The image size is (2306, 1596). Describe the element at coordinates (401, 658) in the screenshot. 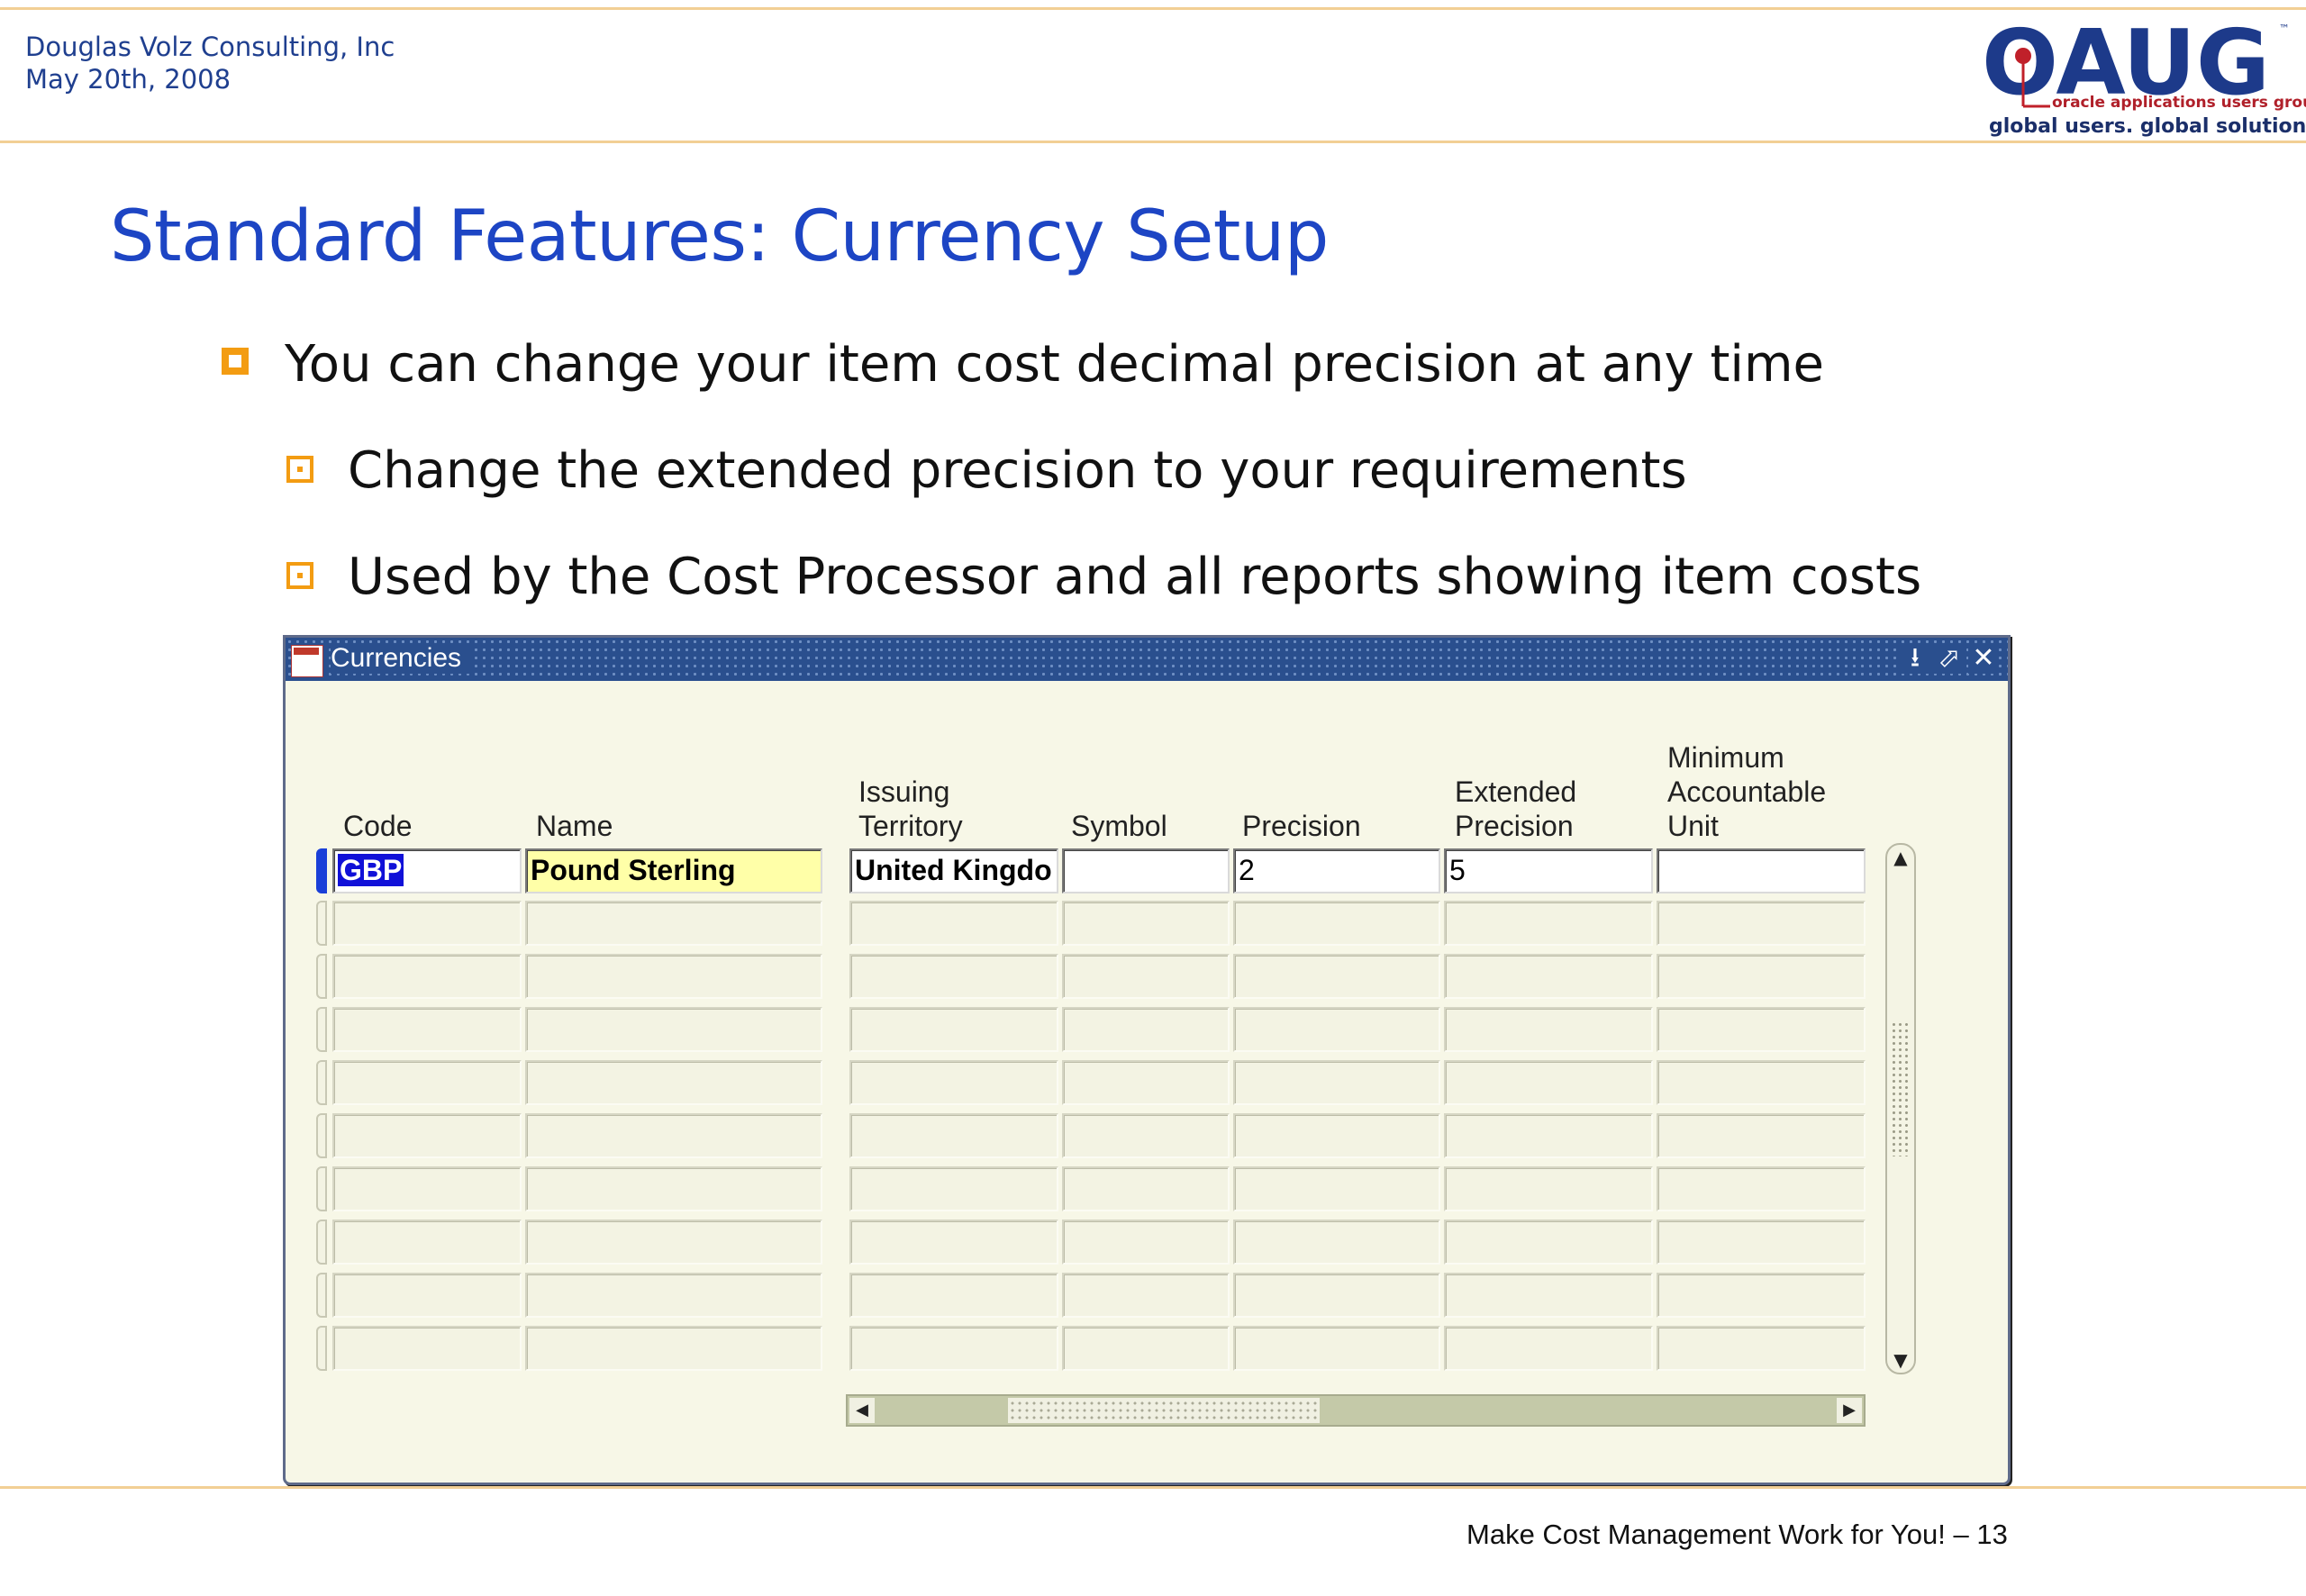

I see `window-title: Currencies` at that location.